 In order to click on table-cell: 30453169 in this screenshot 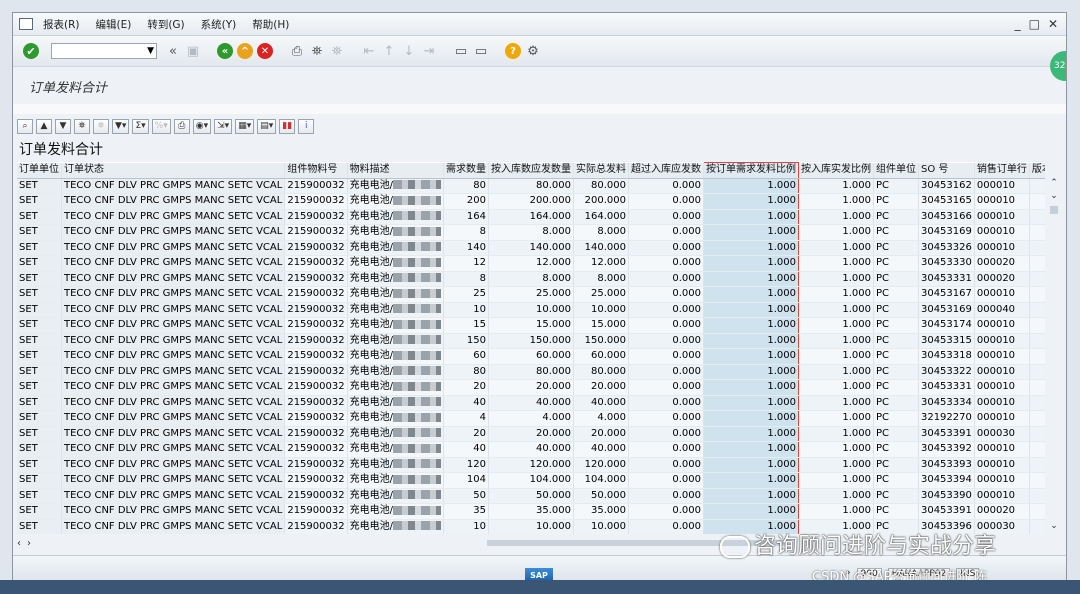, I will do `click(946, 232)`.